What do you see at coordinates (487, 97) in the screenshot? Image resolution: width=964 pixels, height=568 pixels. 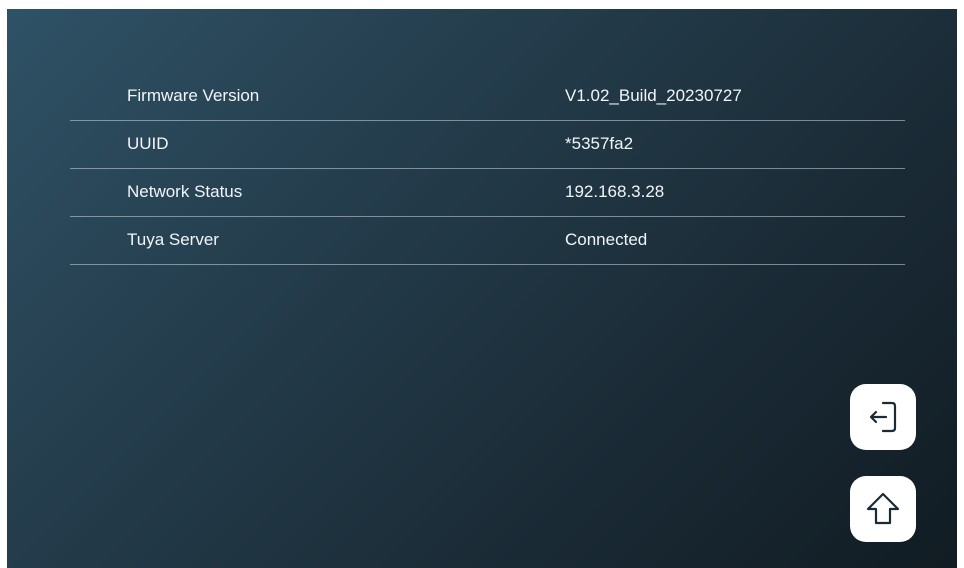 I see `info-row-firmware-version: Firmware Version V1.02_Build_20230727` at bounding box center [487, 97].